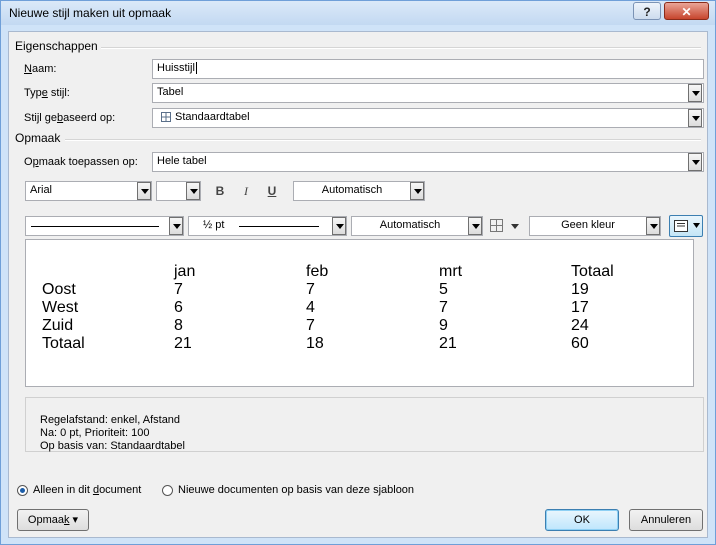 This screenshot has height=545, width=716. Describe the element at coordinates (193, 191) in the screenshot. I see `font-size-dropdown-arrow` at that location.